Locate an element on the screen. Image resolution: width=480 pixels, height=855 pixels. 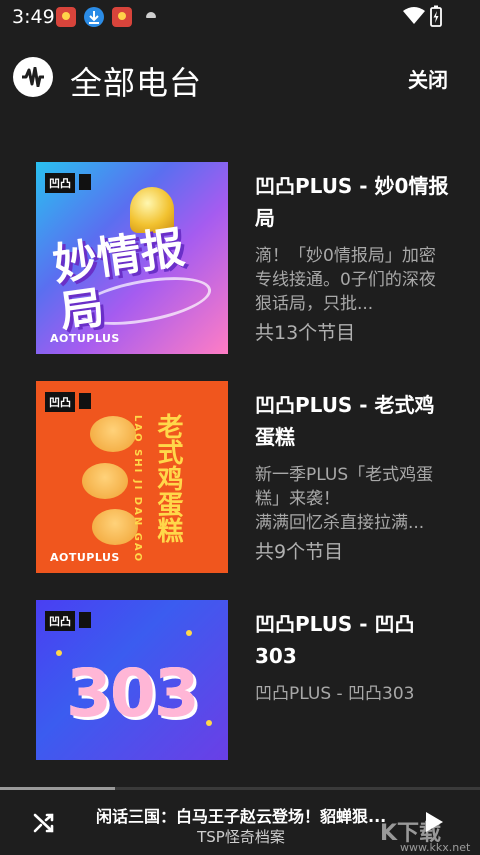
status-time: 3:49 is located at coordinates (33, 17).